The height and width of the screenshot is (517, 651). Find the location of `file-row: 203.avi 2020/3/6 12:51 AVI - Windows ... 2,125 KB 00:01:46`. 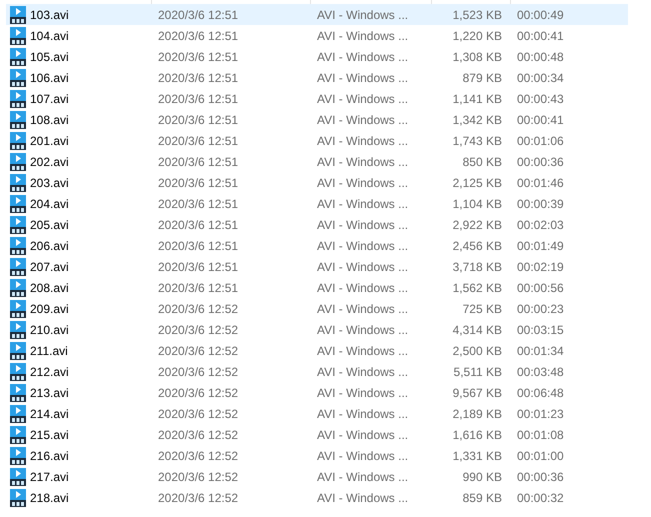

file-row: 203.avi 2020/3/6 12:51 AVI - Windows ... 2,125 KB 00:01:46 is located at coordinates (317, 182).